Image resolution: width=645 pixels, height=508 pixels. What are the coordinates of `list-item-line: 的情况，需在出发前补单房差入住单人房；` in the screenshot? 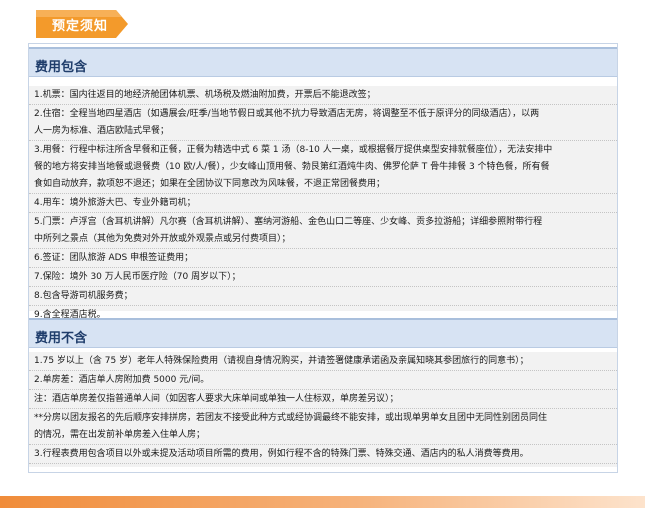 It's located at (120, 435).